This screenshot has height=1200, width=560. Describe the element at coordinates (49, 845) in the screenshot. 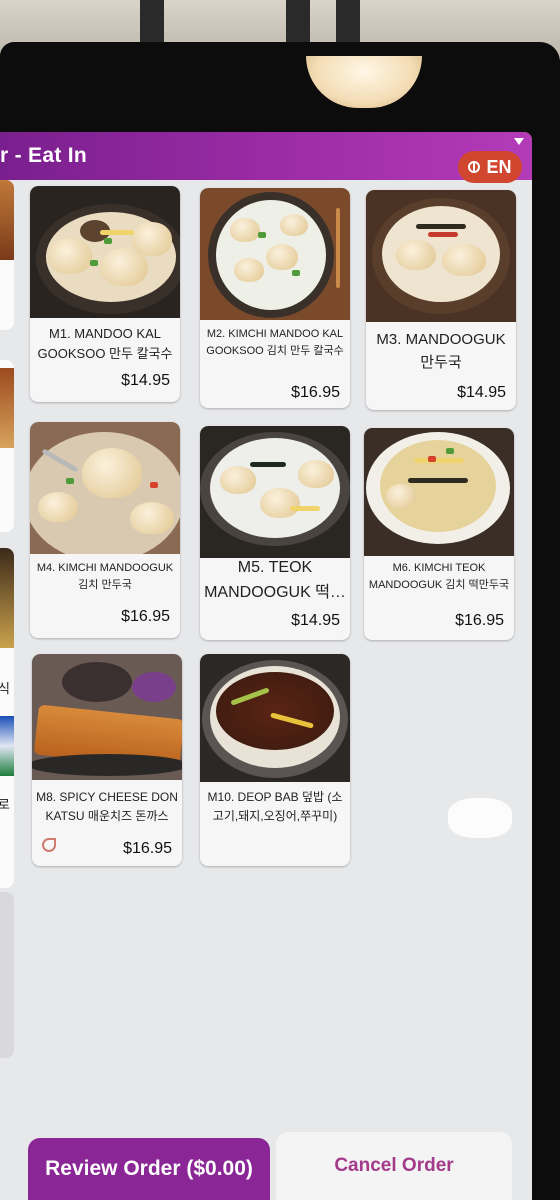

I see `spicy-icon` at that location.